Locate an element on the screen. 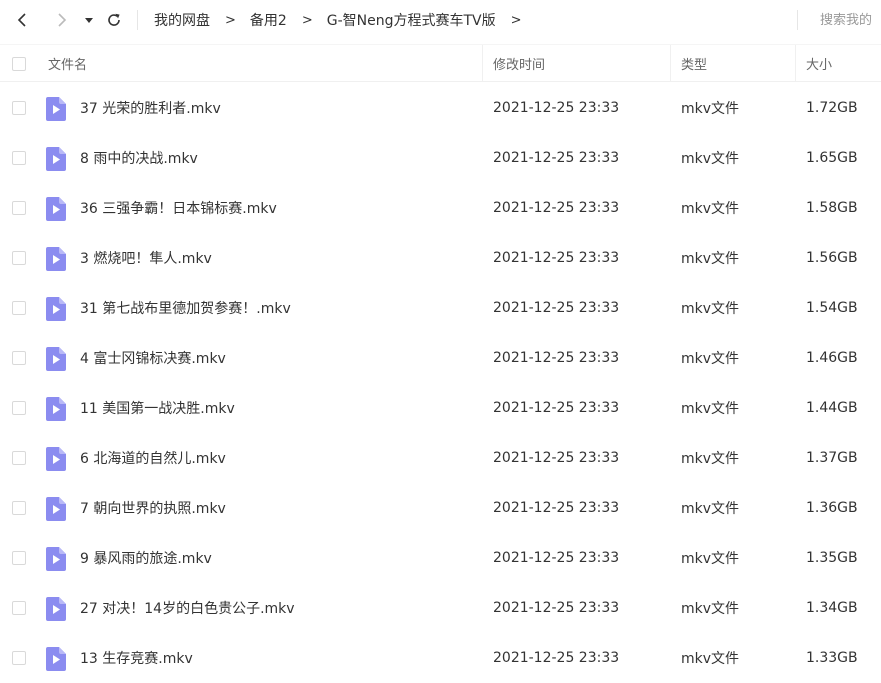  table-row: 8 雨中的决战.mkv 2021-12-25 23:33 mkv文件 1.65GB is located at coordinates (440, 158).